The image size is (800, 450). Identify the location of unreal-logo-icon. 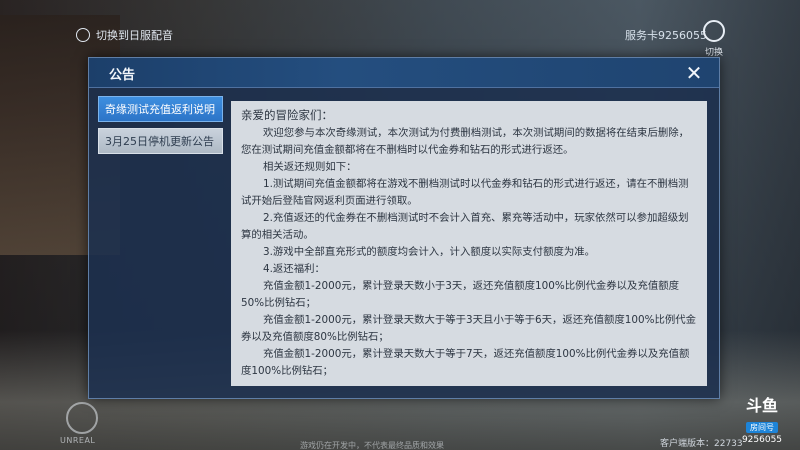
(82, 418).